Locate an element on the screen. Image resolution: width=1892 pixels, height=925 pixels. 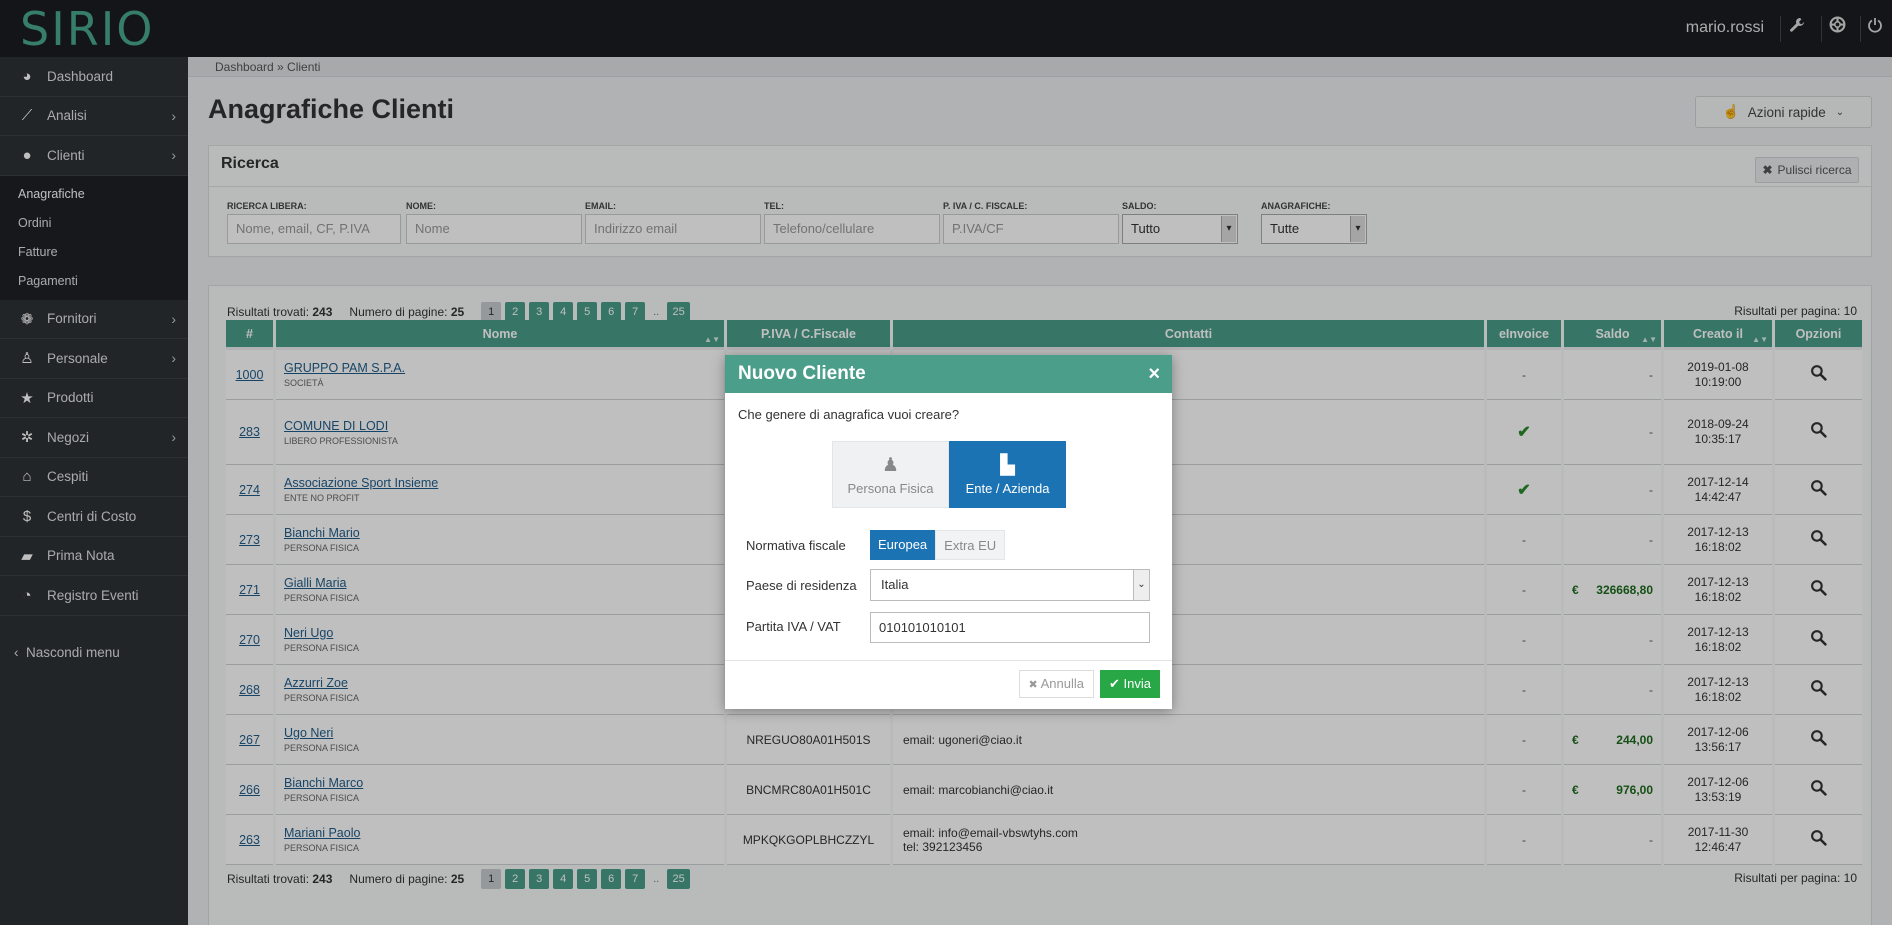
modal-header: Nuovo Cliente × is located at coordinates (948, 374).